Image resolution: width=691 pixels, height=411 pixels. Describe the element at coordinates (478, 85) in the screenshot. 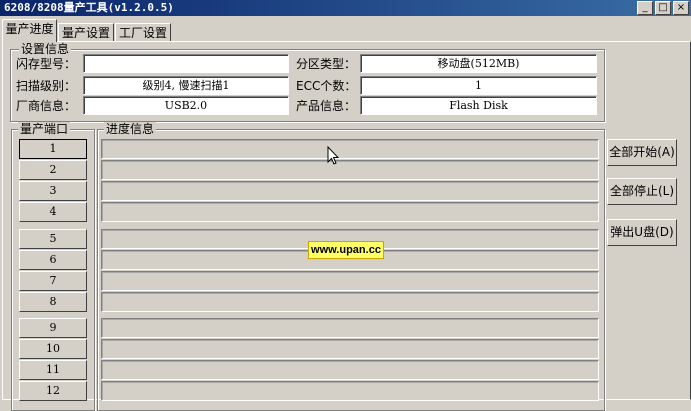

I see `ecc-field: 1` at that location.